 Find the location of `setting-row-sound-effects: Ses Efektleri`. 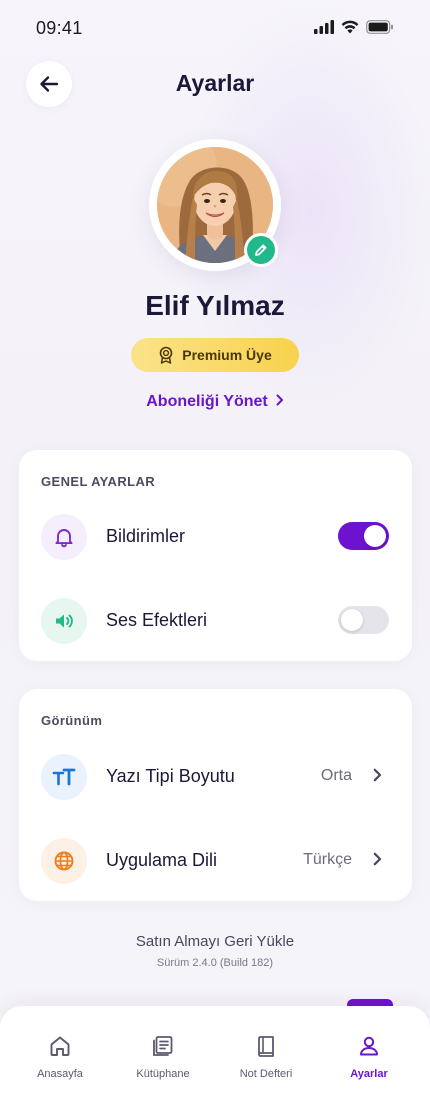

setting-row-sound-effects: Ses Efektleri is located at coordinates (215, 621).